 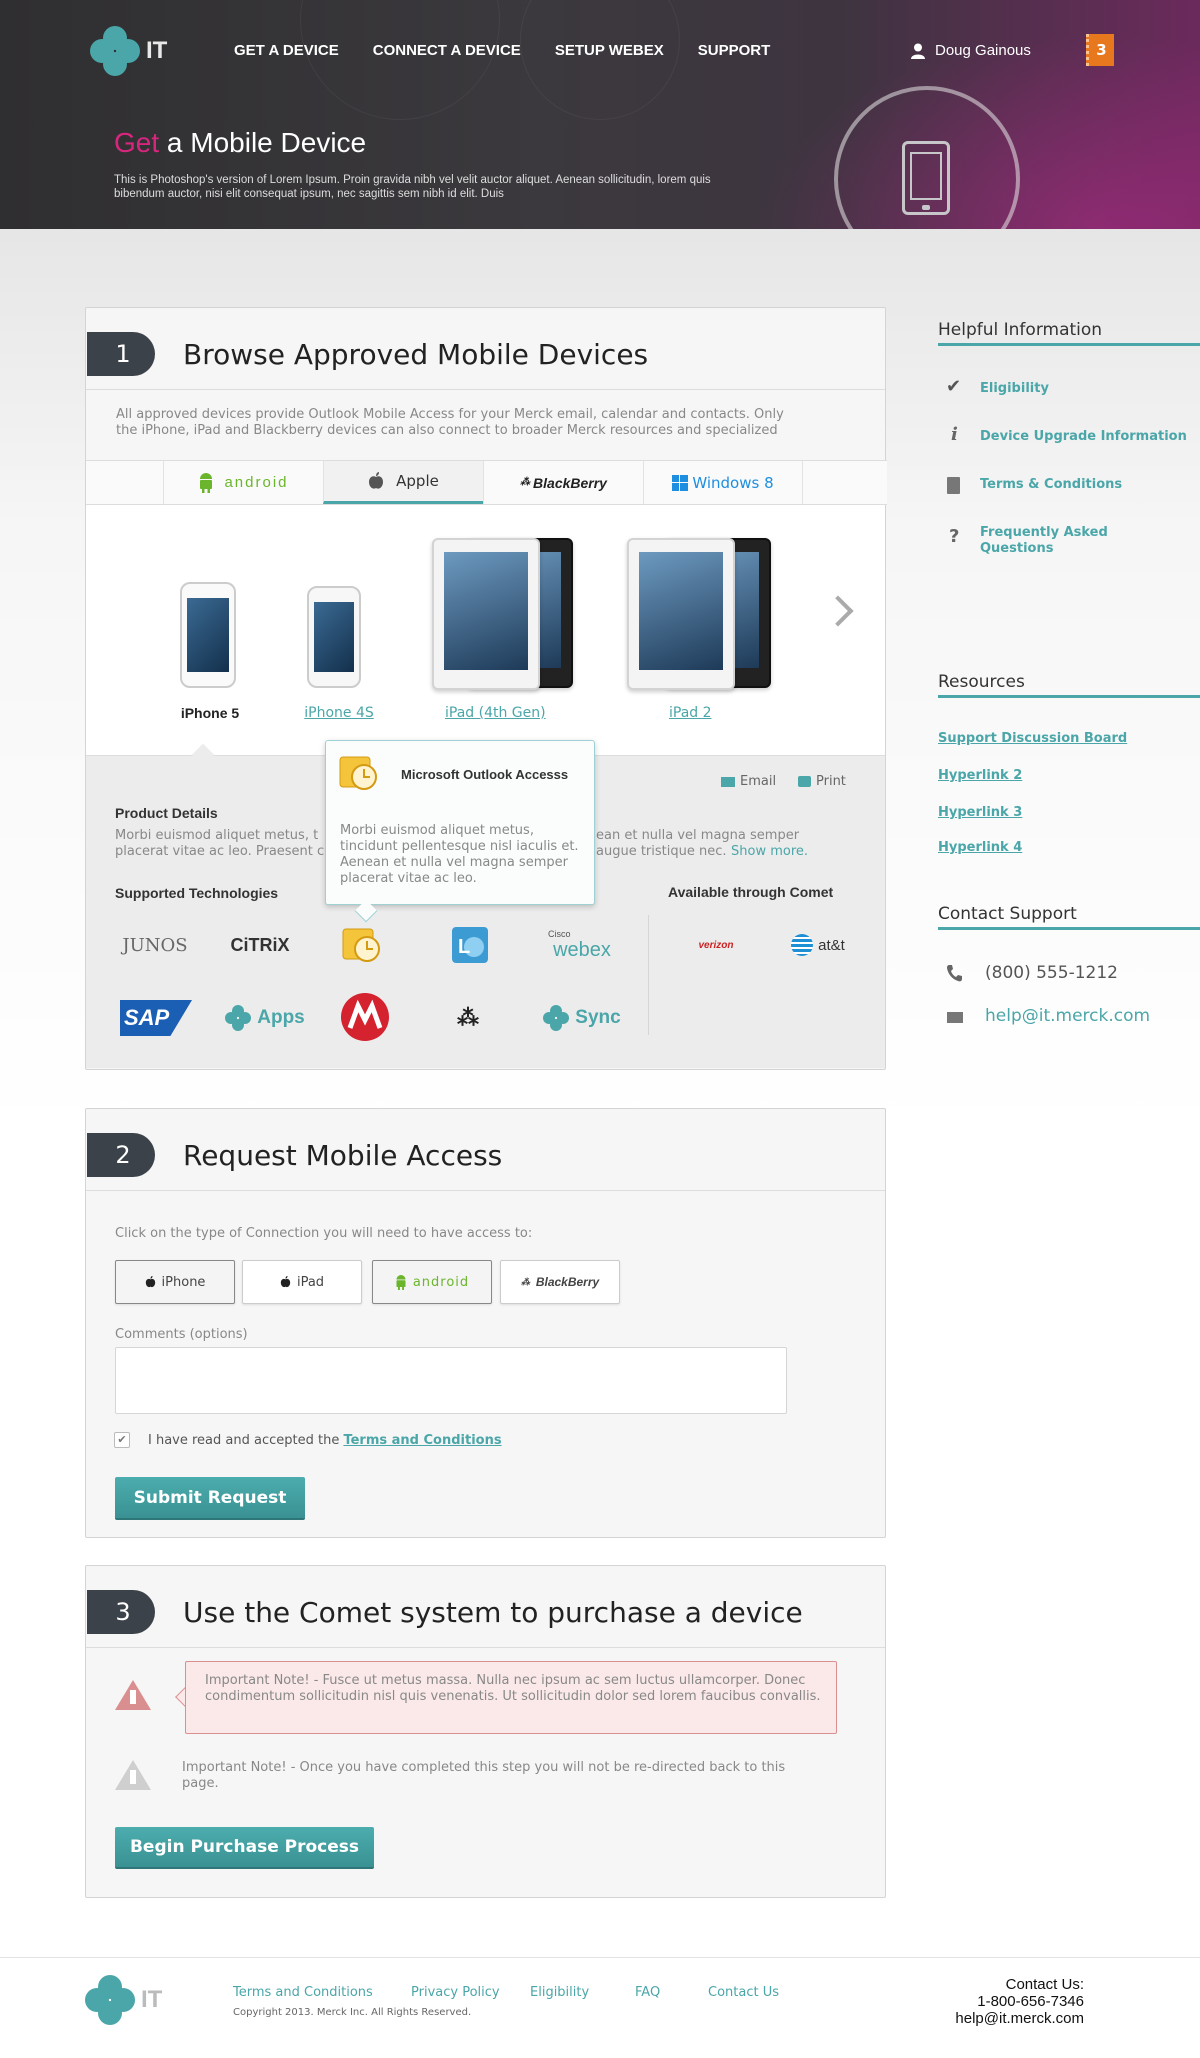 What do you see at coordinates (723, 482) in the screenshot?
I see `tab-windows: Windows 8` at bounding box center [723, 482].